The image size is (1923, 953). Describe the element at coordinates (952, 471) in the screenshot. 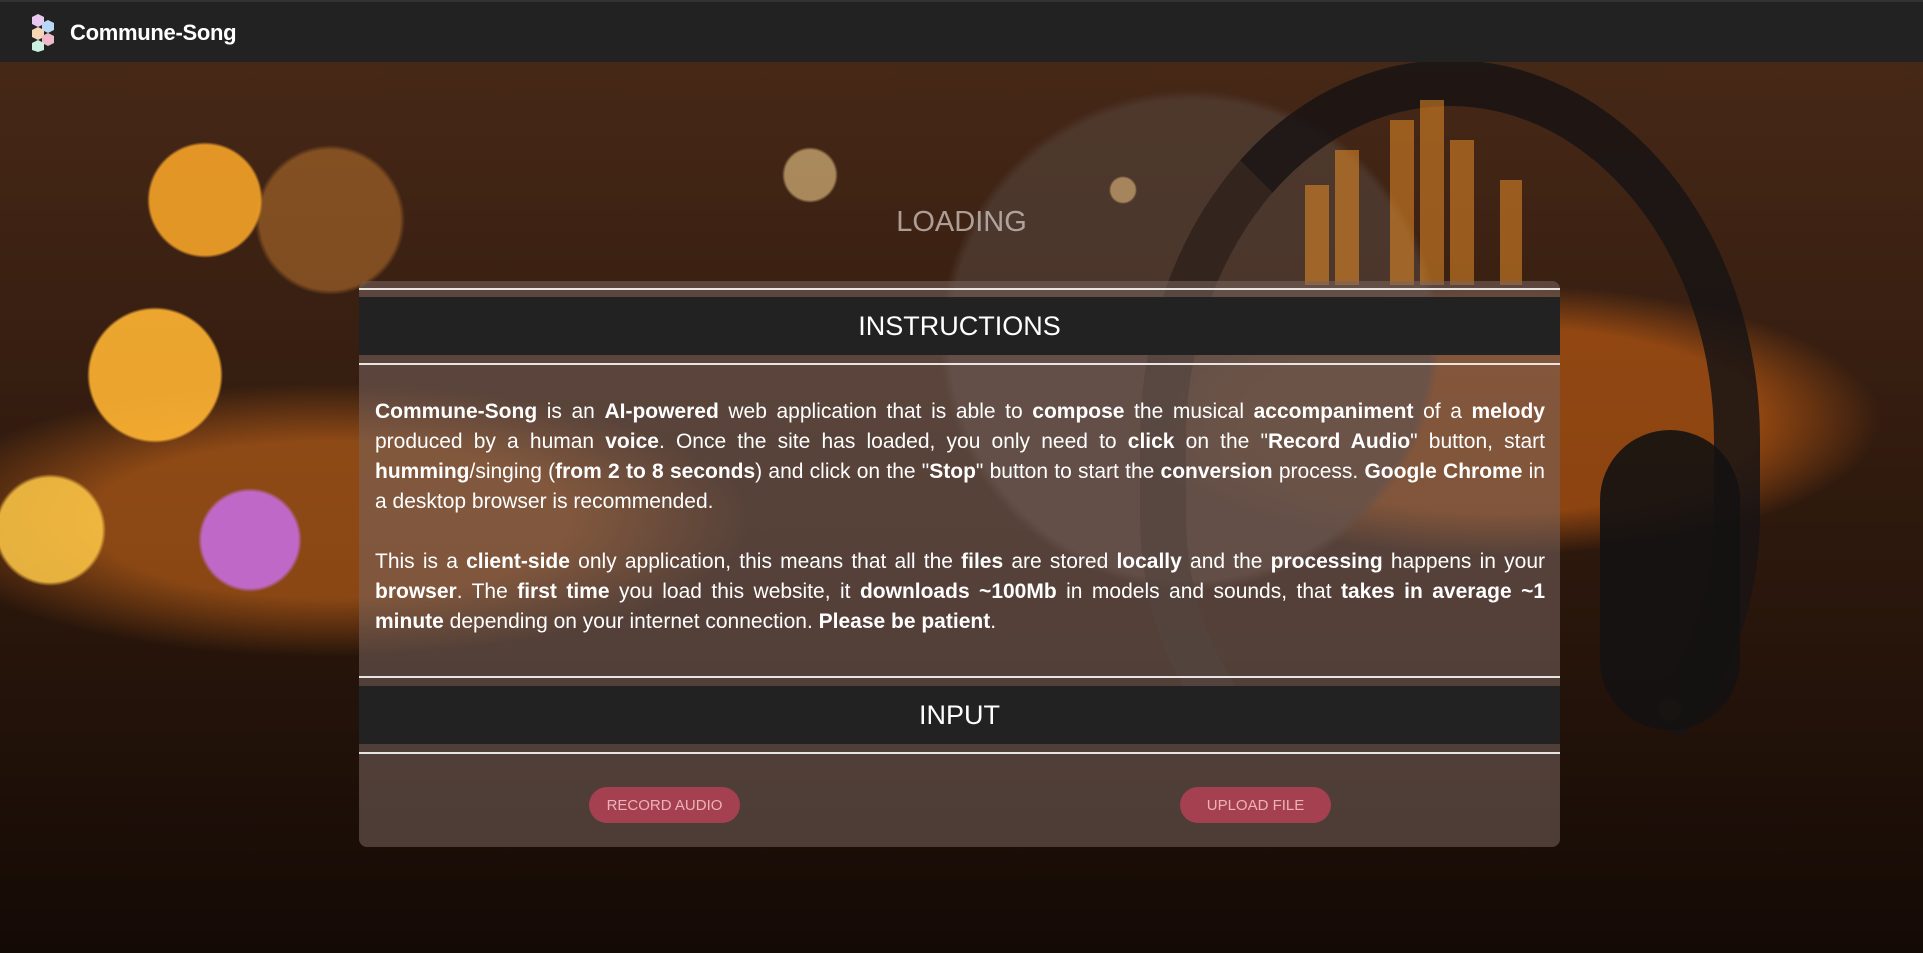

I see `emphasized-text: Stop` at that location.